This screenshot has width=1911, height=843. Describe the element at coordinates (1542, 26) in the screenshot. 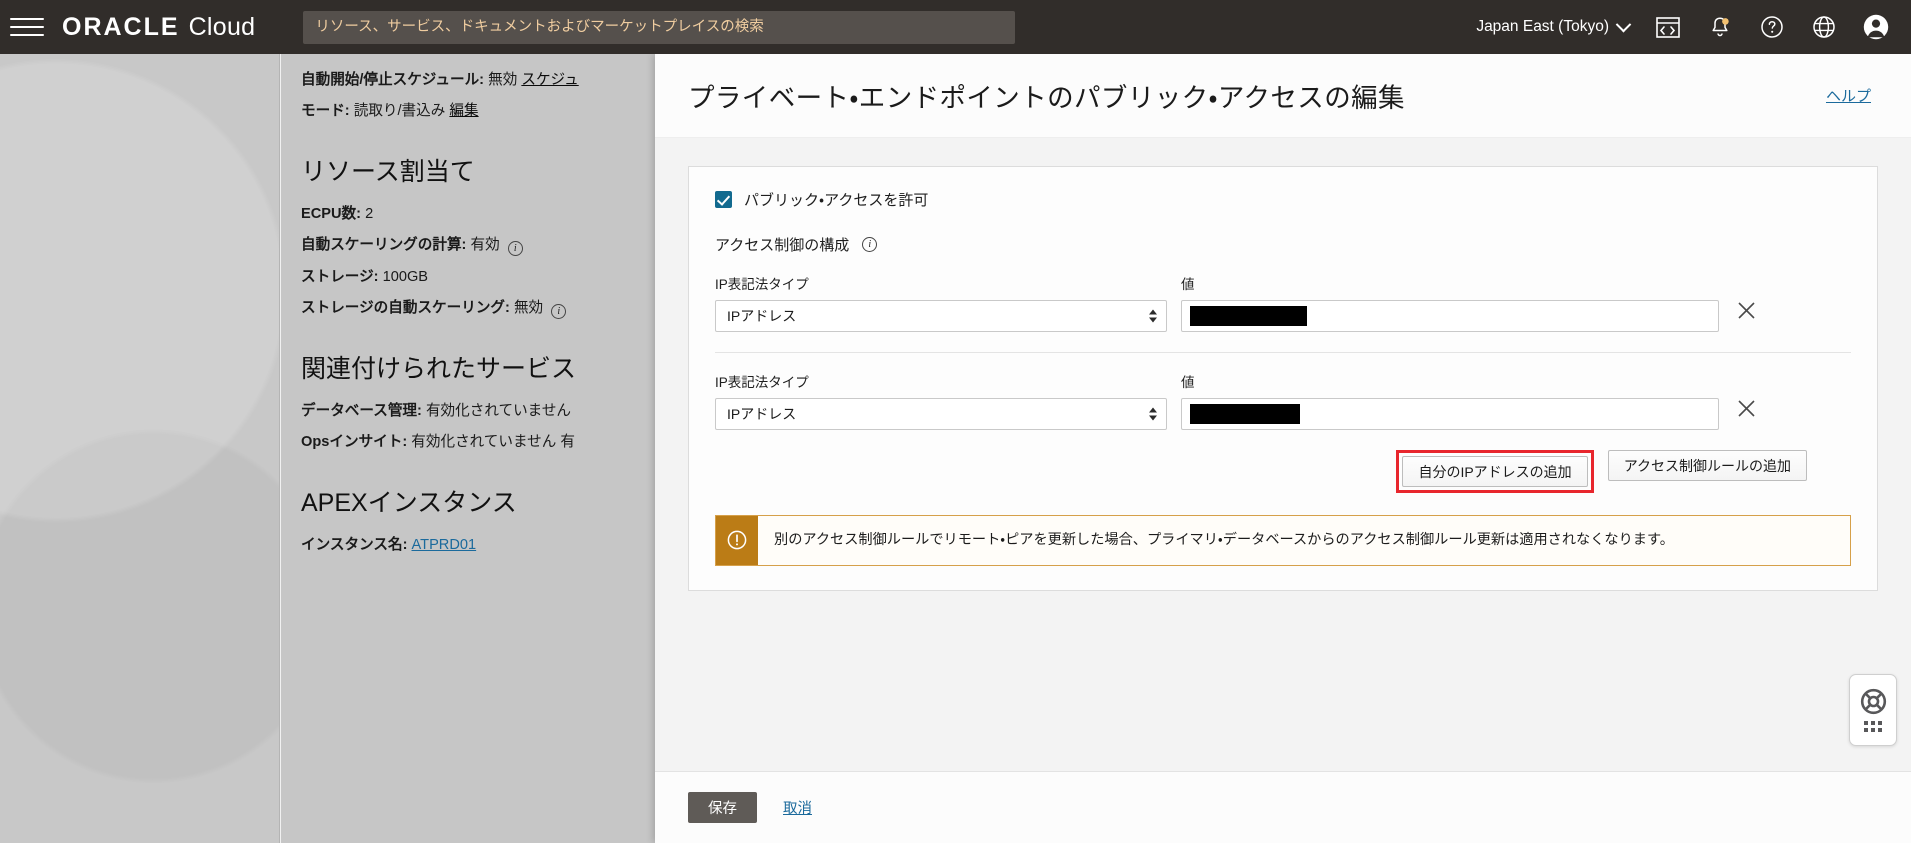

I see `region-label: Japan East (Tokyo)` at that location.